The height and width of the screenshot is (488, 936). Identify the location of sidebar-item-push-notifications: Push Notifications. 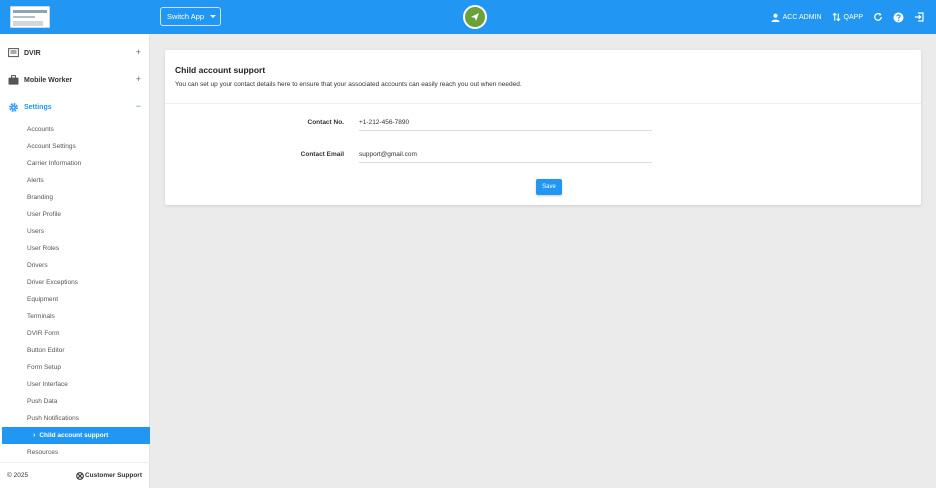
(75, 418).